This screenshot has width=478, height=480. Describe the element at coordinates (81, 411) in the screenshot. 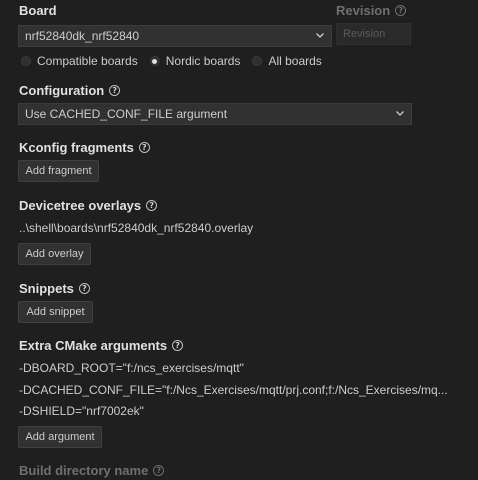

I see `cmake-arg-item: -DSHIELD="nrf7002ek"` at that location.